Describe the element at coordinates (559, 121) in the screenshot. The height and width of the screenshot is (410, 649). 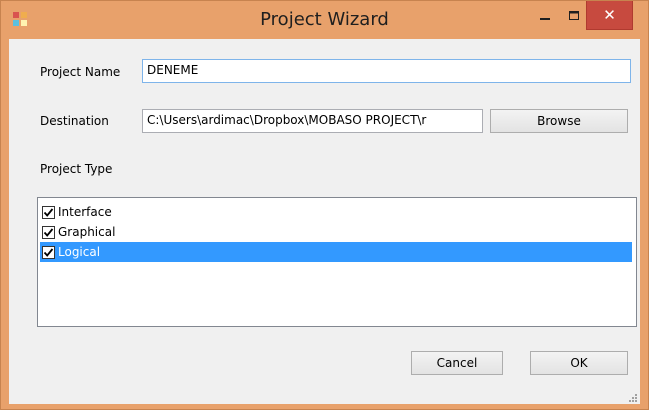
I see `browse-button: Browse` at that location.